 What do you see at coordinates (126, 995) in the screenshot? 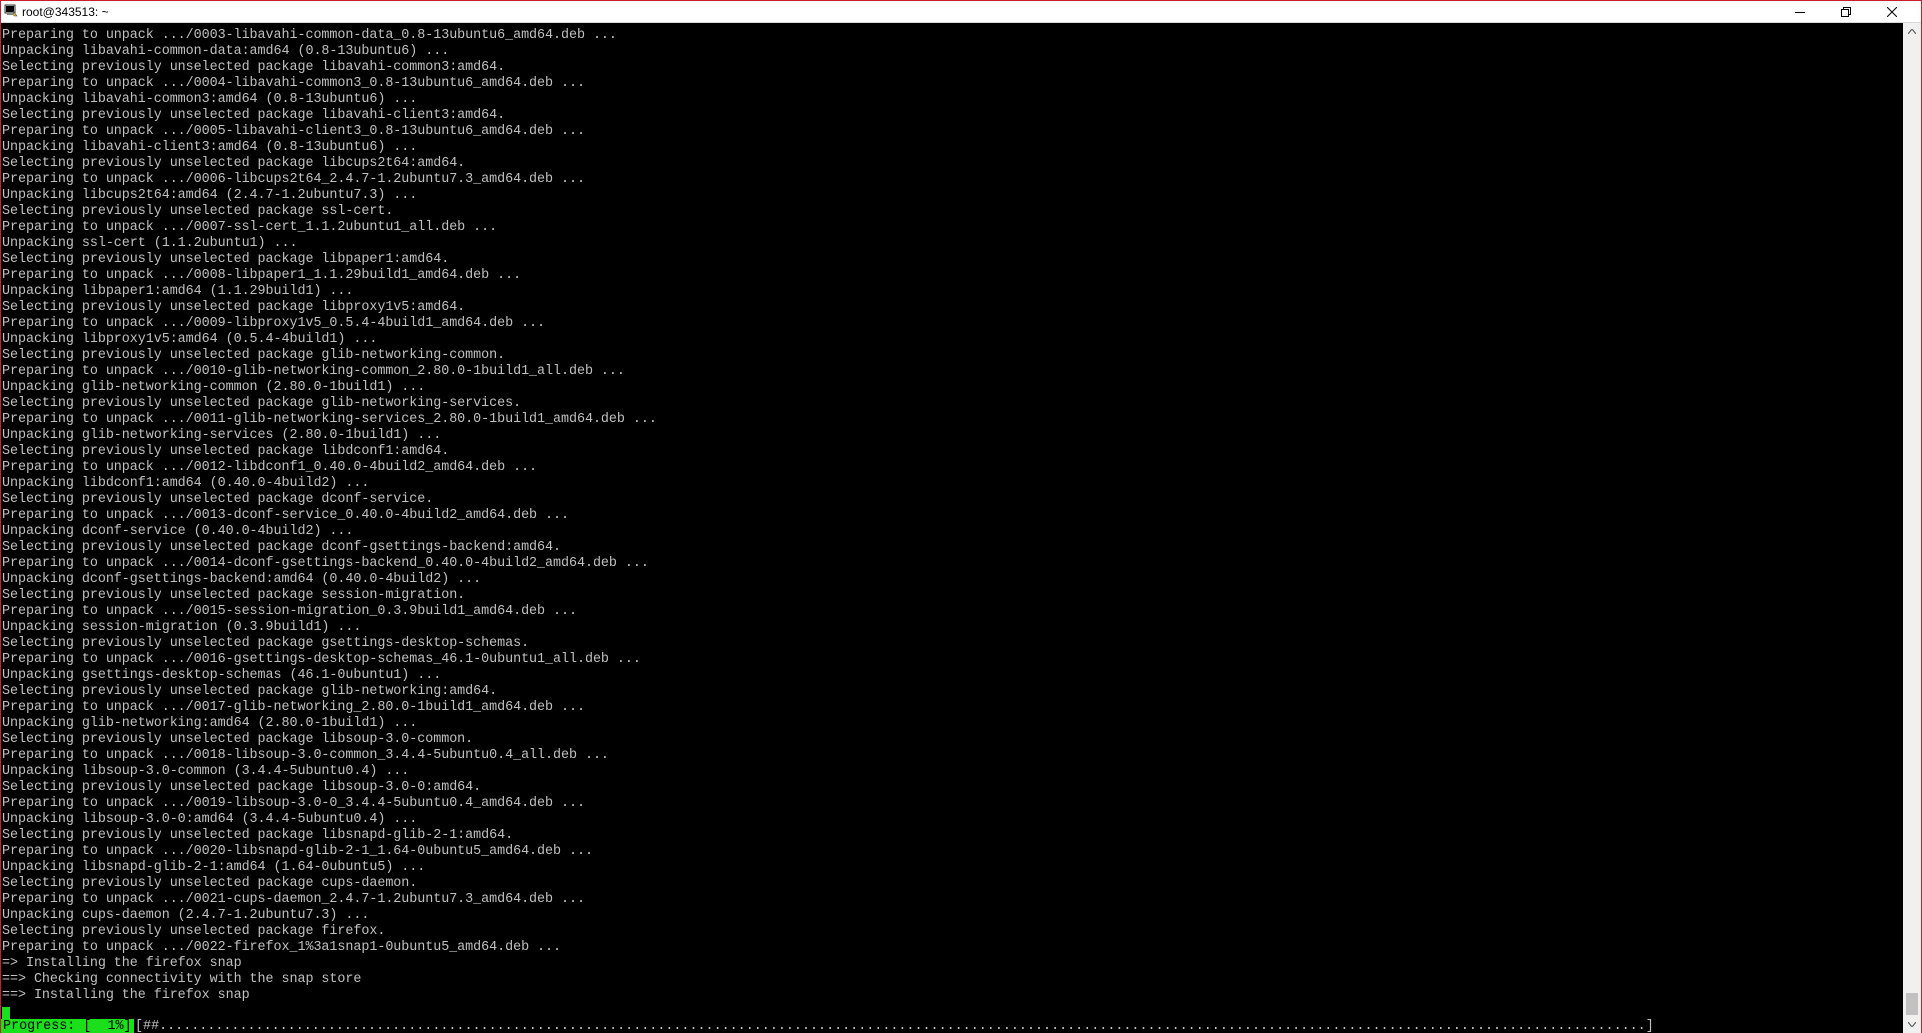
I see `terminal-line: ==> Installing the firefox snap` at bounding box center [126, 995].